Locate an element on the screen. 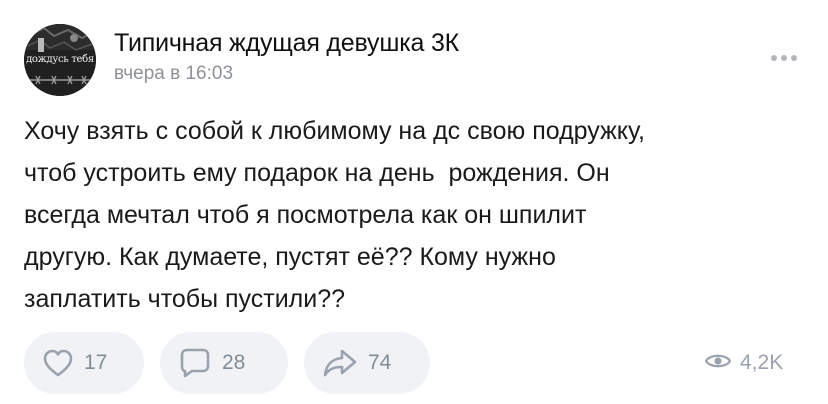 This screenshot has width=828, height=404. avatar-caption: дождусь тебя is located at coordinates (60, 59).